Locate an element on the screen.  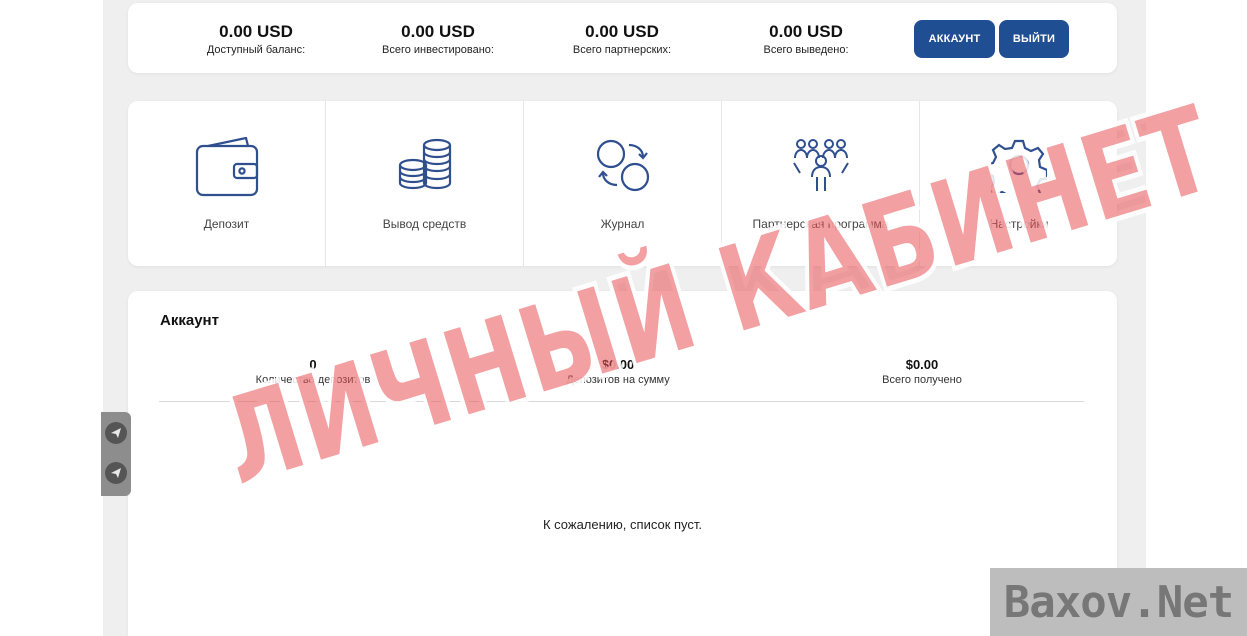
panel-title: Аккаунт is located at coordinates (189, 320).